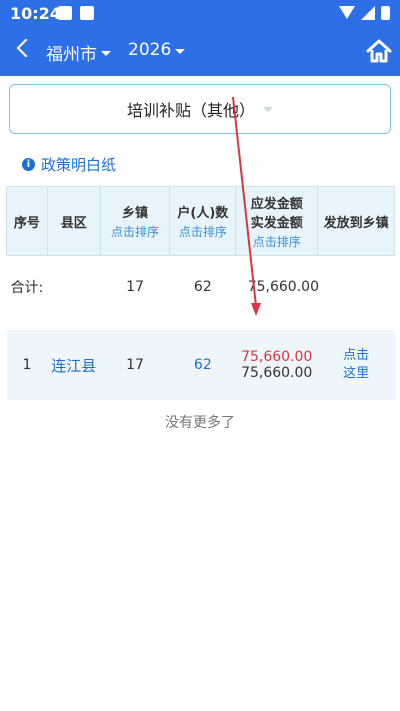  What do you see at coordinates (27, 365) in the screenshot?
I see `row-index: 1` at bounding box center [27, 365].